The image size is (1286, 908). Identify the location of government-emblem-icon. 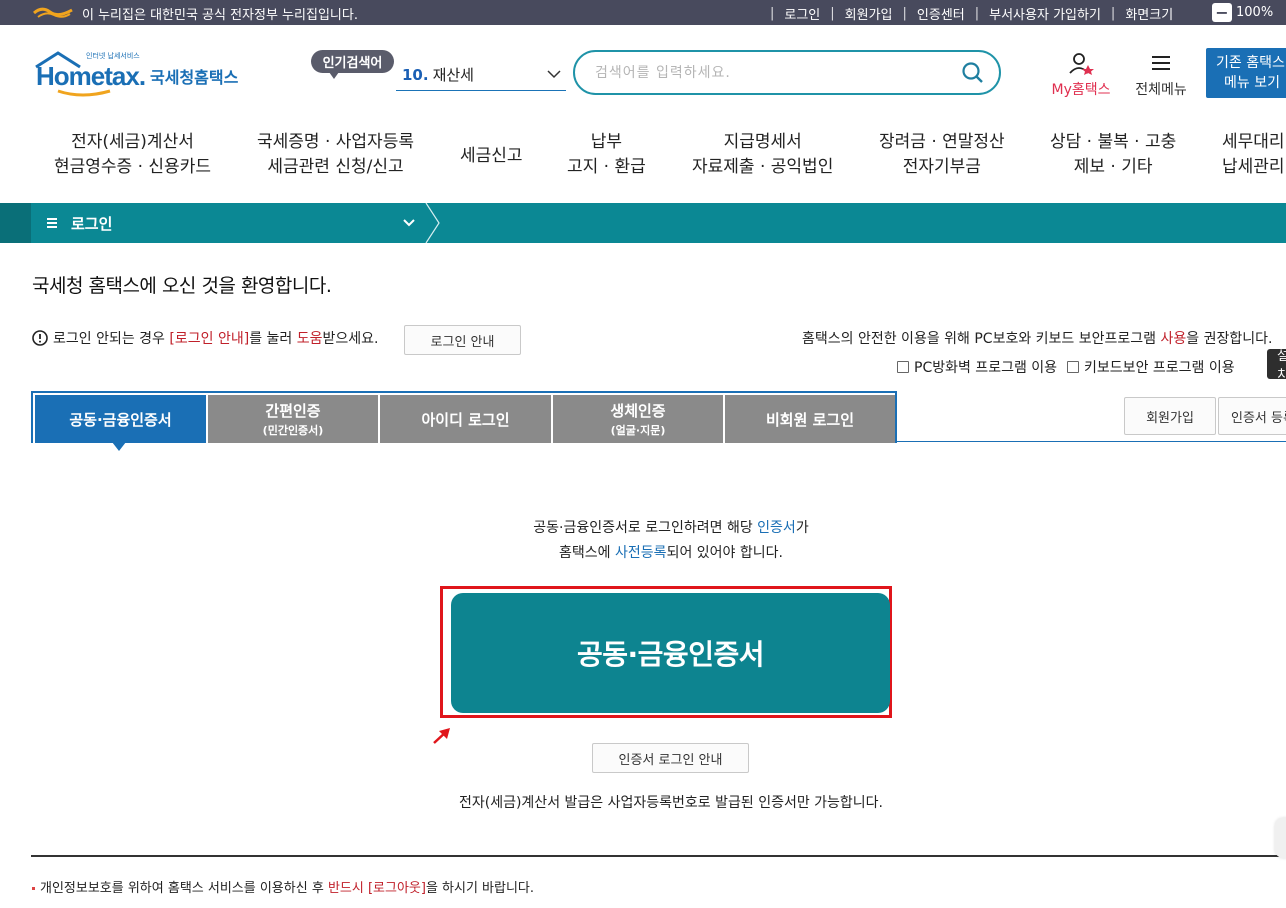
(53, 12).